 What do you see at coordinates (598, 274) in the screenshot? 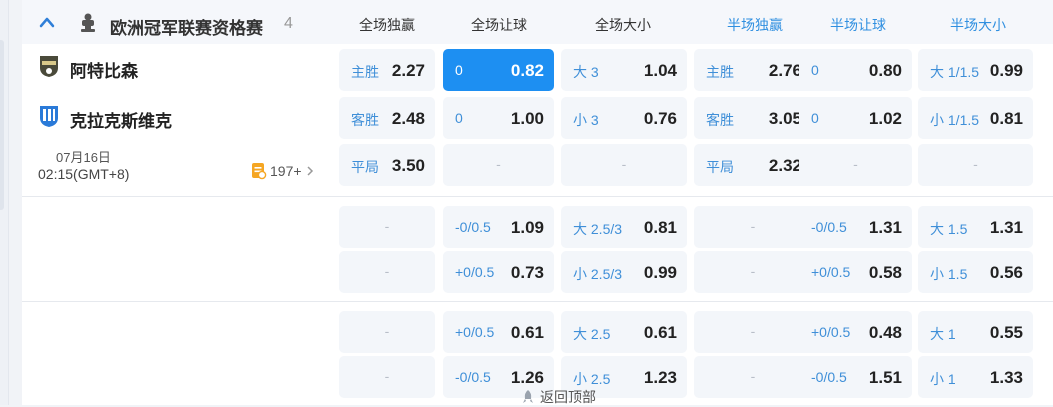
I see `odds-line-label: 小 2.5/3` at bounding box center [598, 274].